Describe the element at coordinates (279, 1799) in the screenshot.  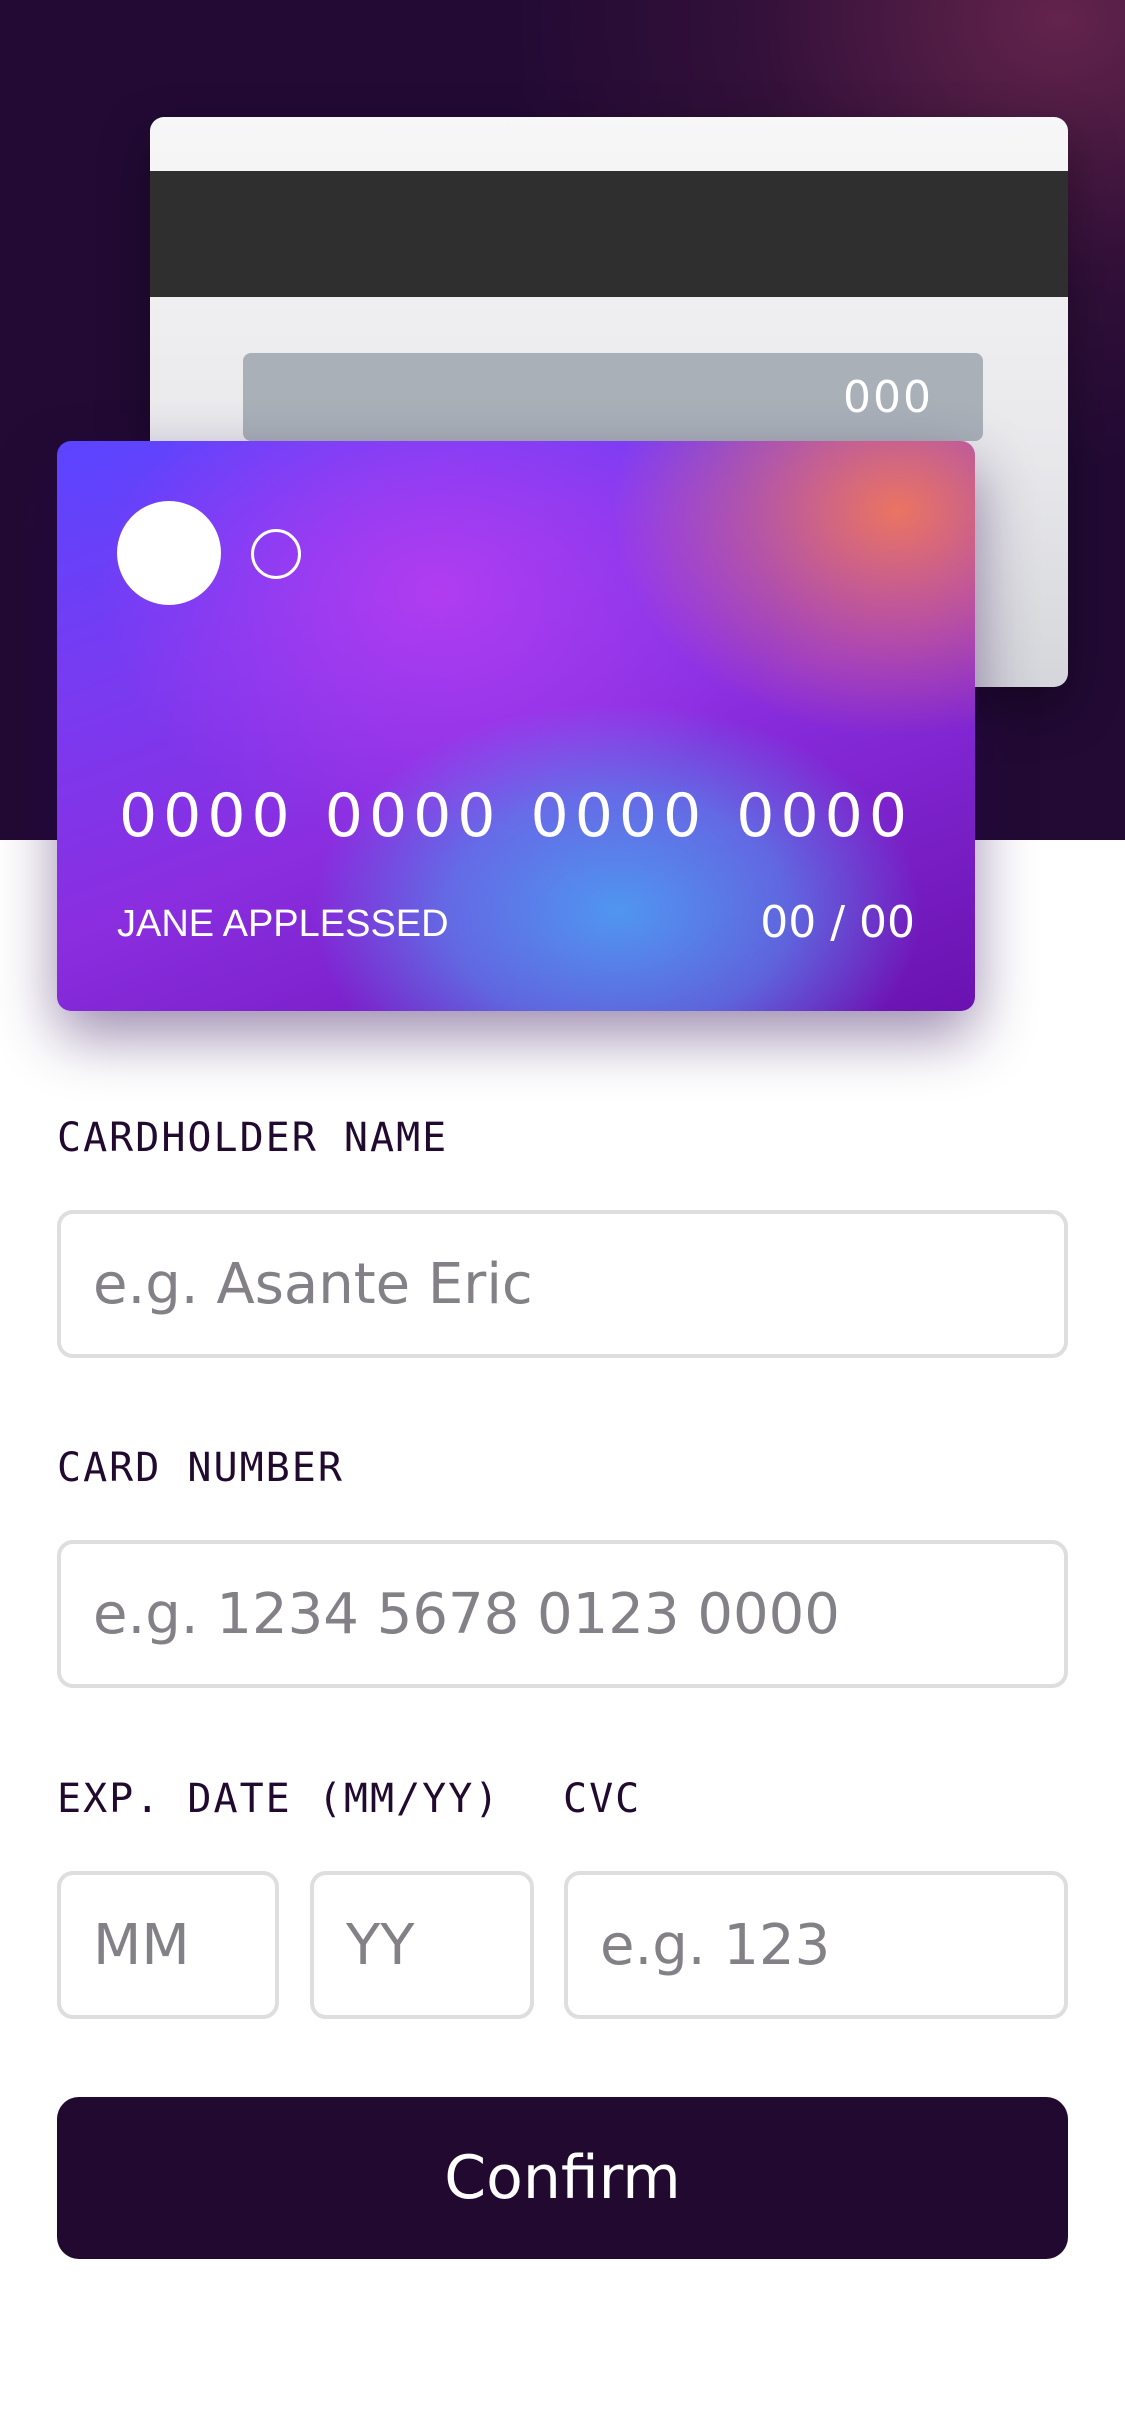
I see `exp-date-label: EXP. DATE (MM/YY)` at that location.